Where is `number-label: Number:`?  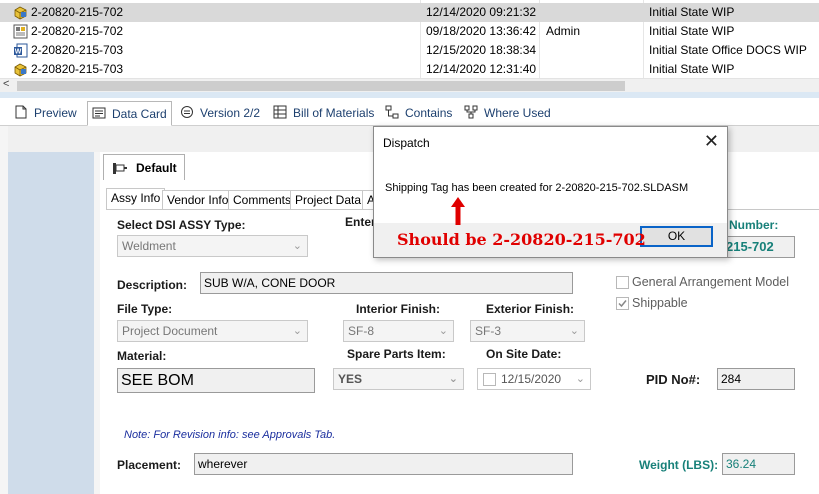
number-label: Number: is located at coordinates (754, 225).